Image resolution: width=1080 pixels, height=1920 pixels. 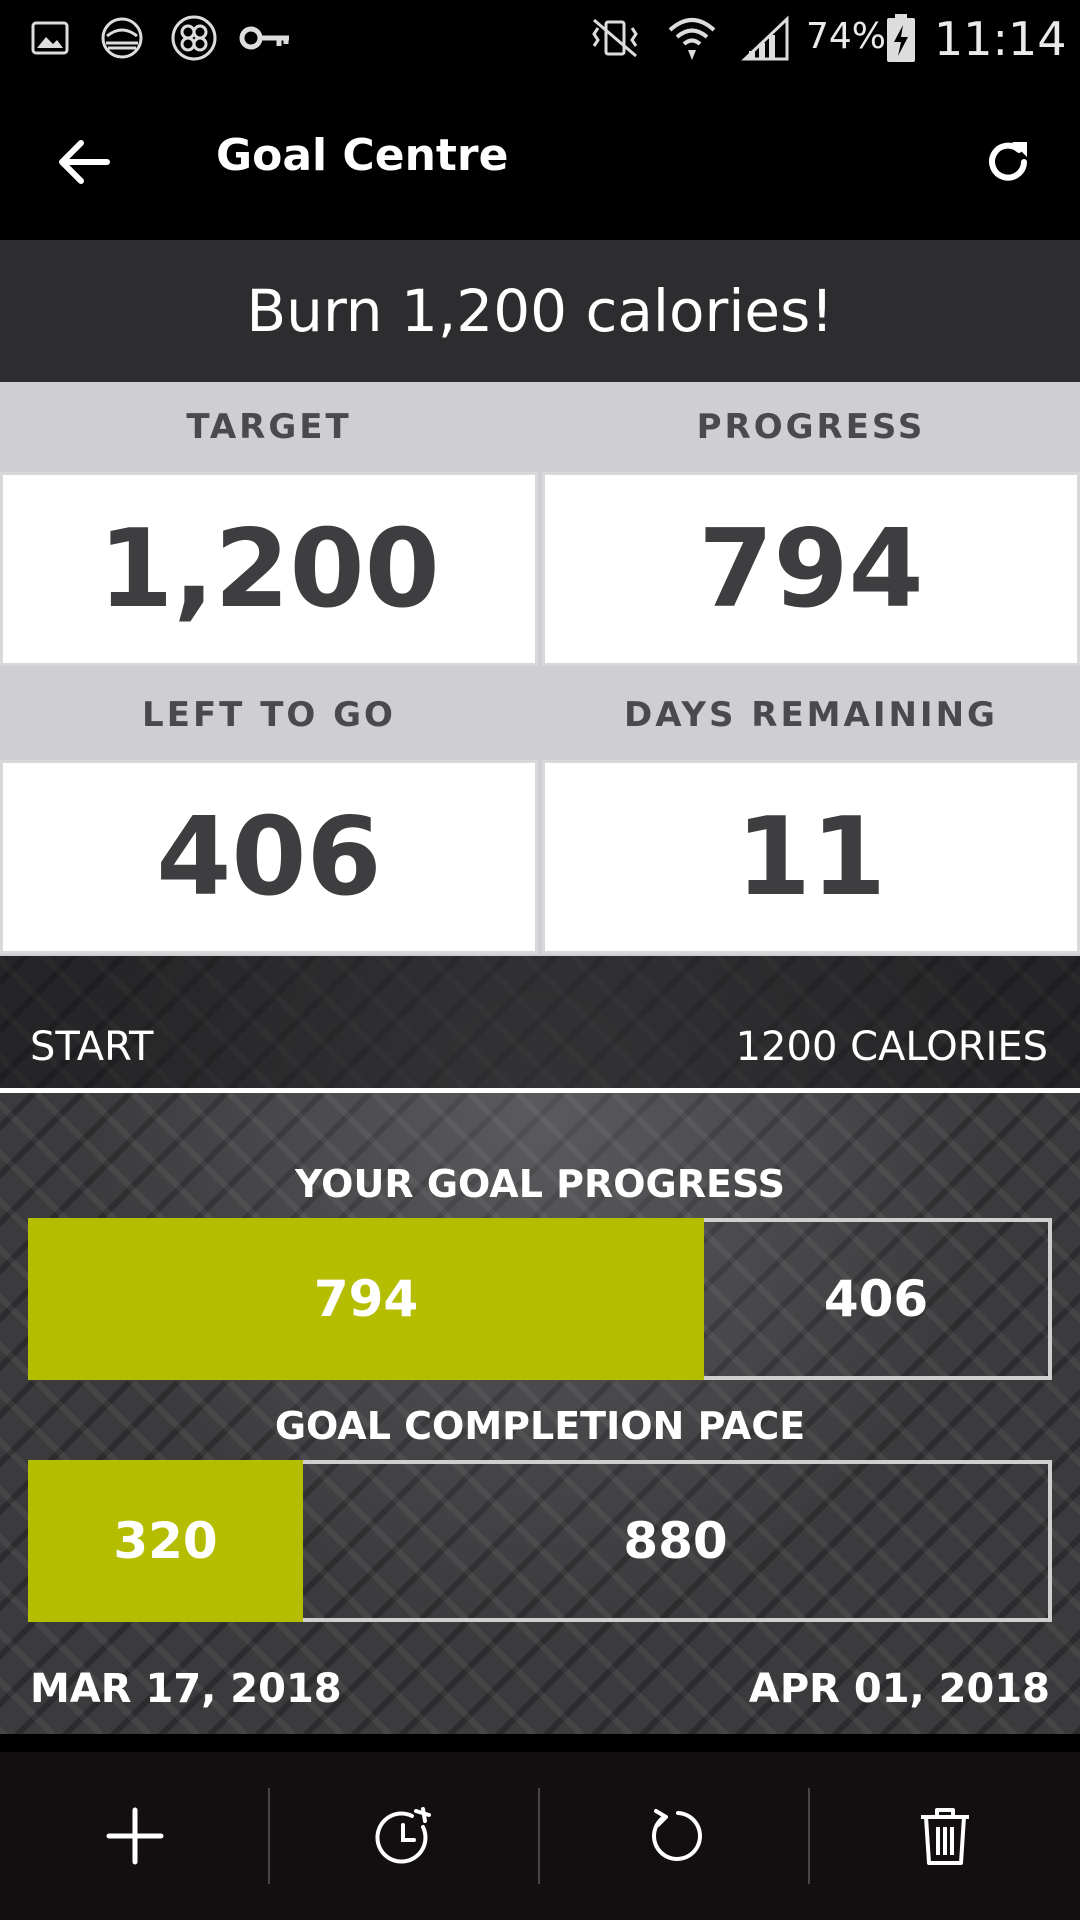 I want to click on battery-percent: 74%, so click(x=846, y=36).